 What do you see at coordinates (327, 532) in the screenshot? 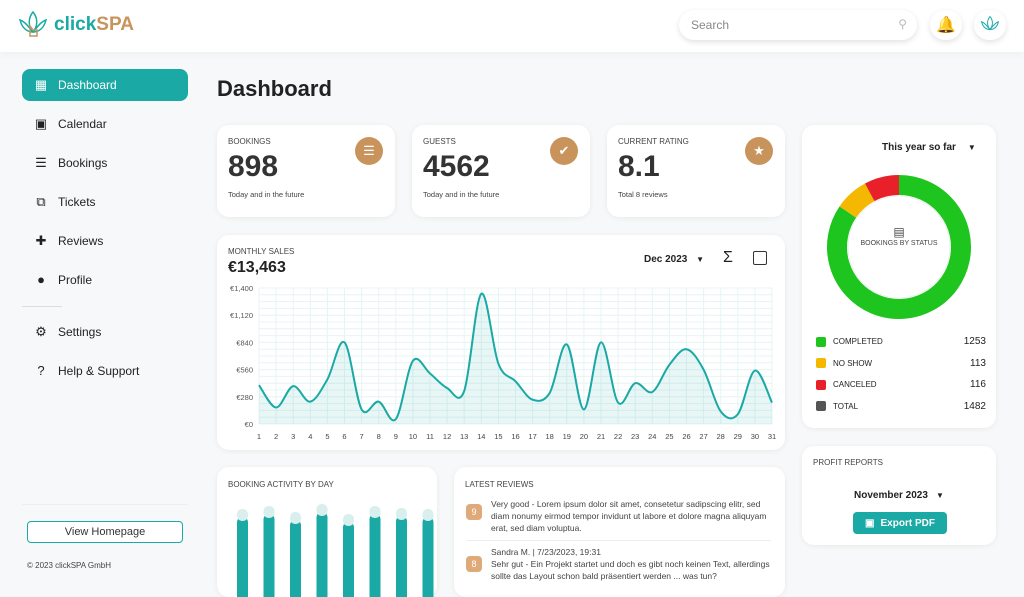
I see `booking-activity-card: Booking activity by day` at bounding box center [327, 532].